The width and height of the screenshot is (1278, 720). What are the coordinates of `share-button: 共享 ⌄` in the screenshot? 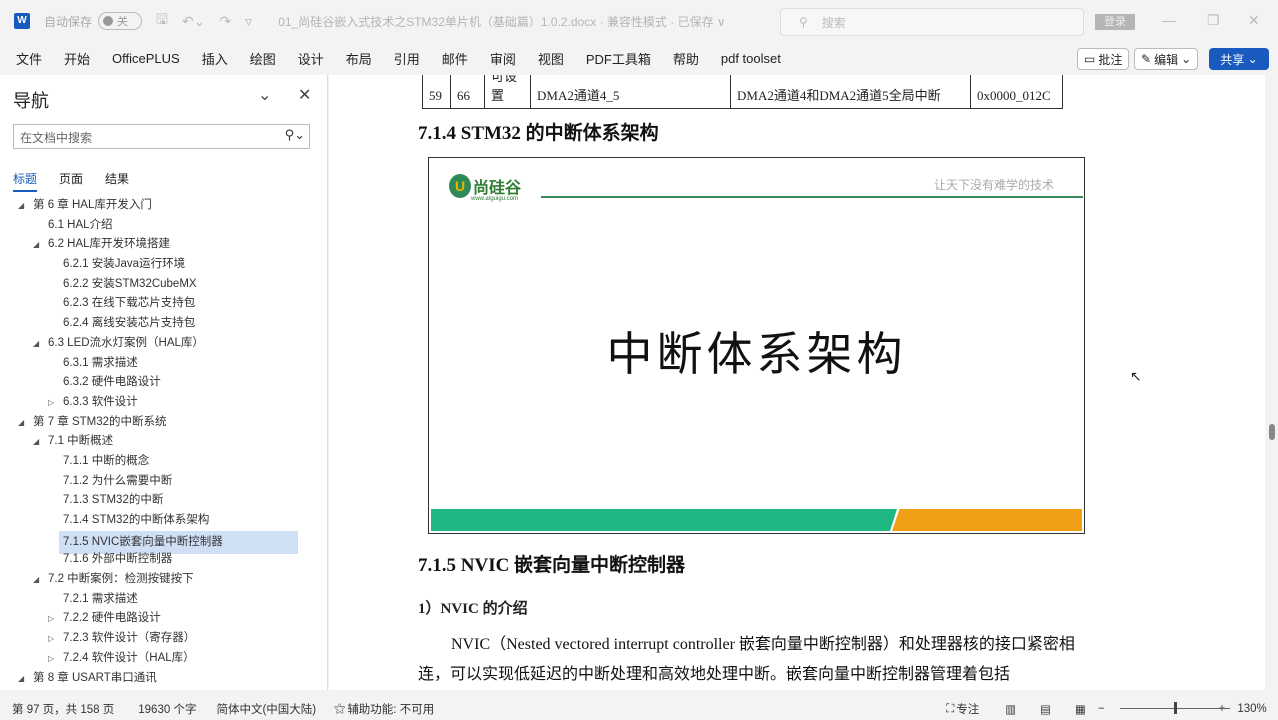 It's located at (1239, 59).